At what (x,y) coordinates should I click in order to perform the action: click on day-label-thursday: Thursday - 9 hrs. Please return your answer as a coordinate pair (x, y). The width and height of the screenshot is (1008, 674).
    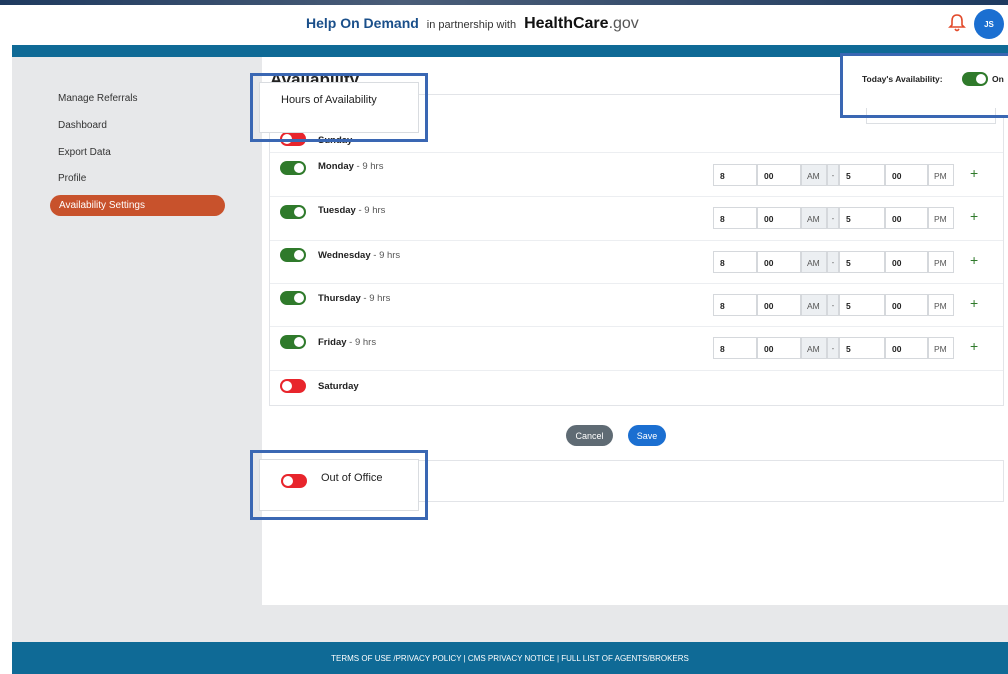
    Looking at the image, I should click on (354, 298).